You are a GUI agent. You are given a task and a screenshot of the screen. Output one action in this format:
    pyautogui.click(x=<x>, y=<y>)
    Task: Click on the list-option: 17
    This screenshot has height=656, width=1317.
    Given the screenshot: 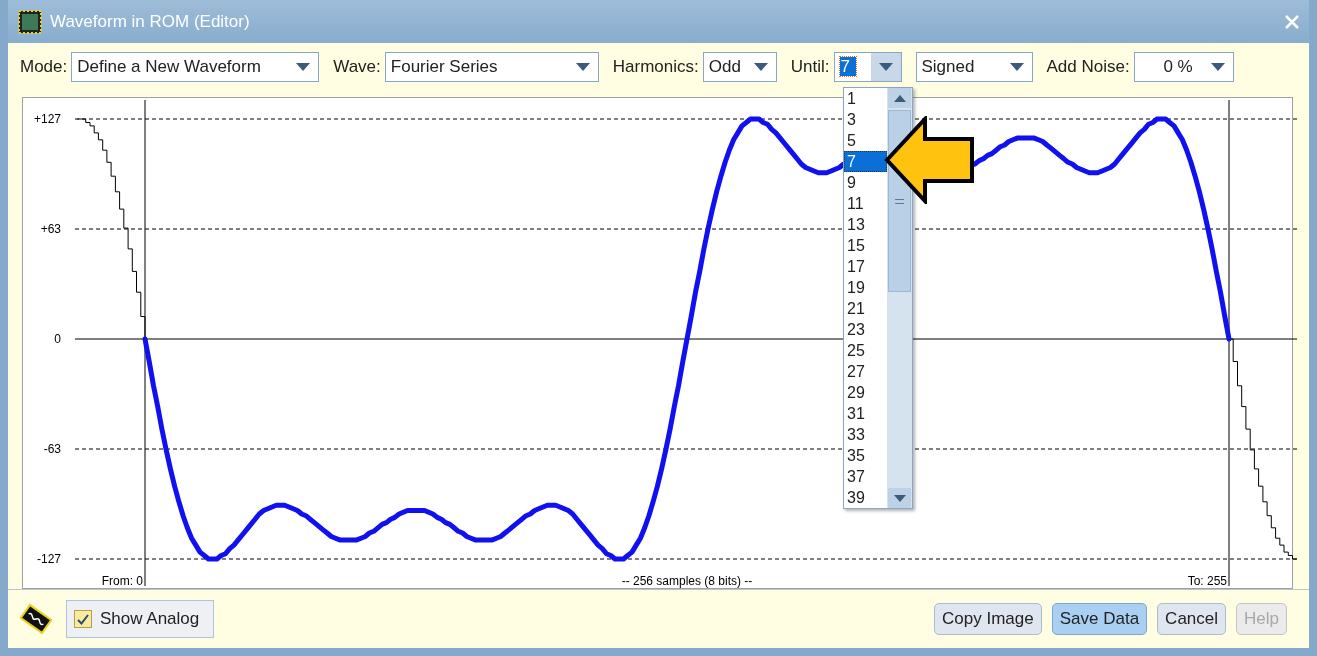 What is the action you would take?
    pyautogui.click(x=865, y=266)
    